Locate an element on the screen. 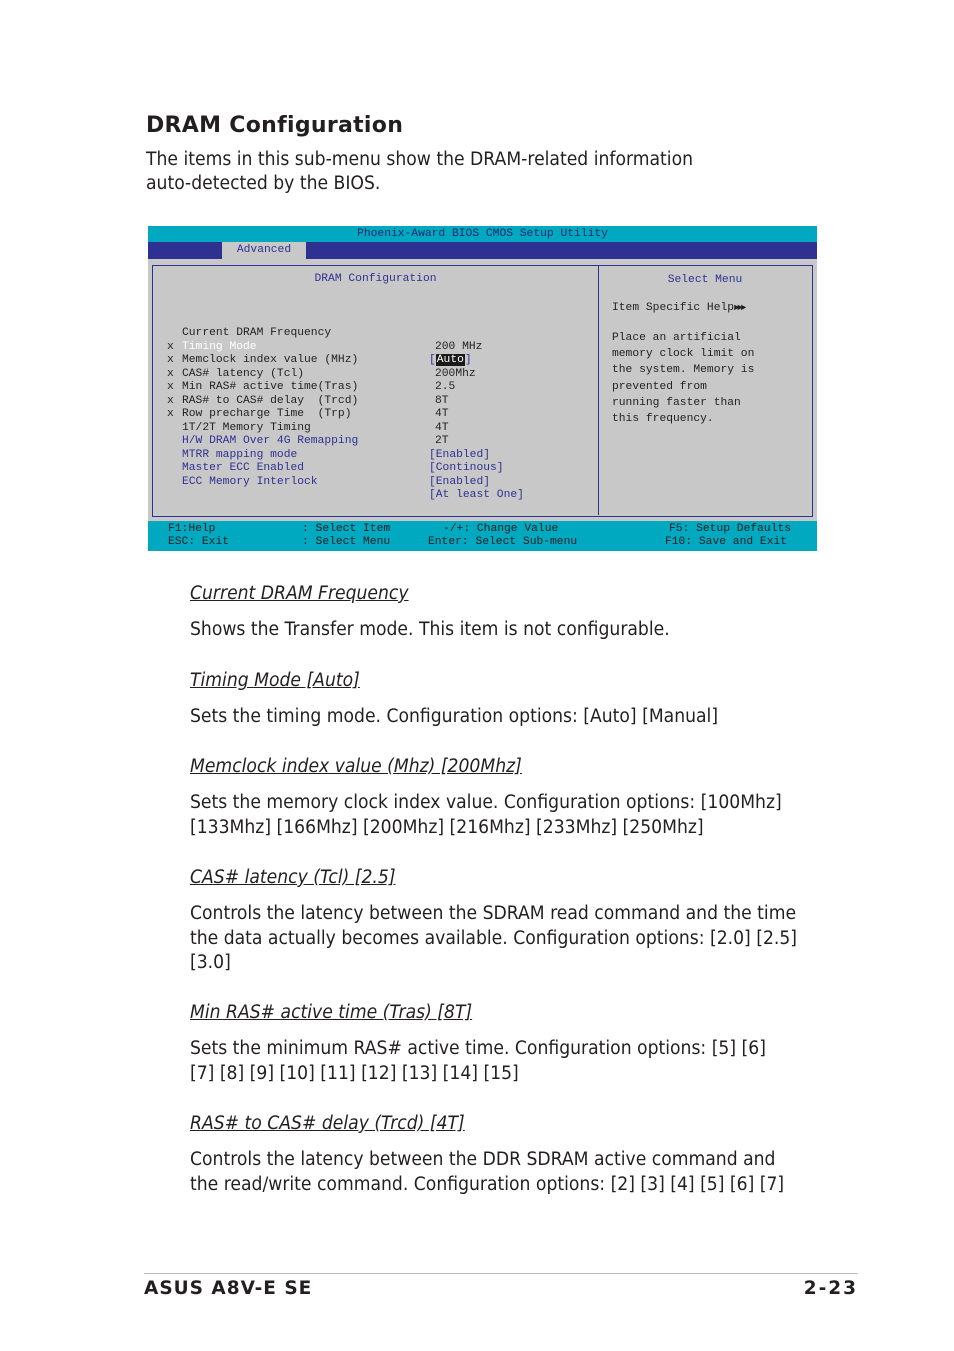 Image resolution: width=954 pixels, height=1351 pixels. key-esc-exit: ESC: Exit is located at coordinates (199, 542).